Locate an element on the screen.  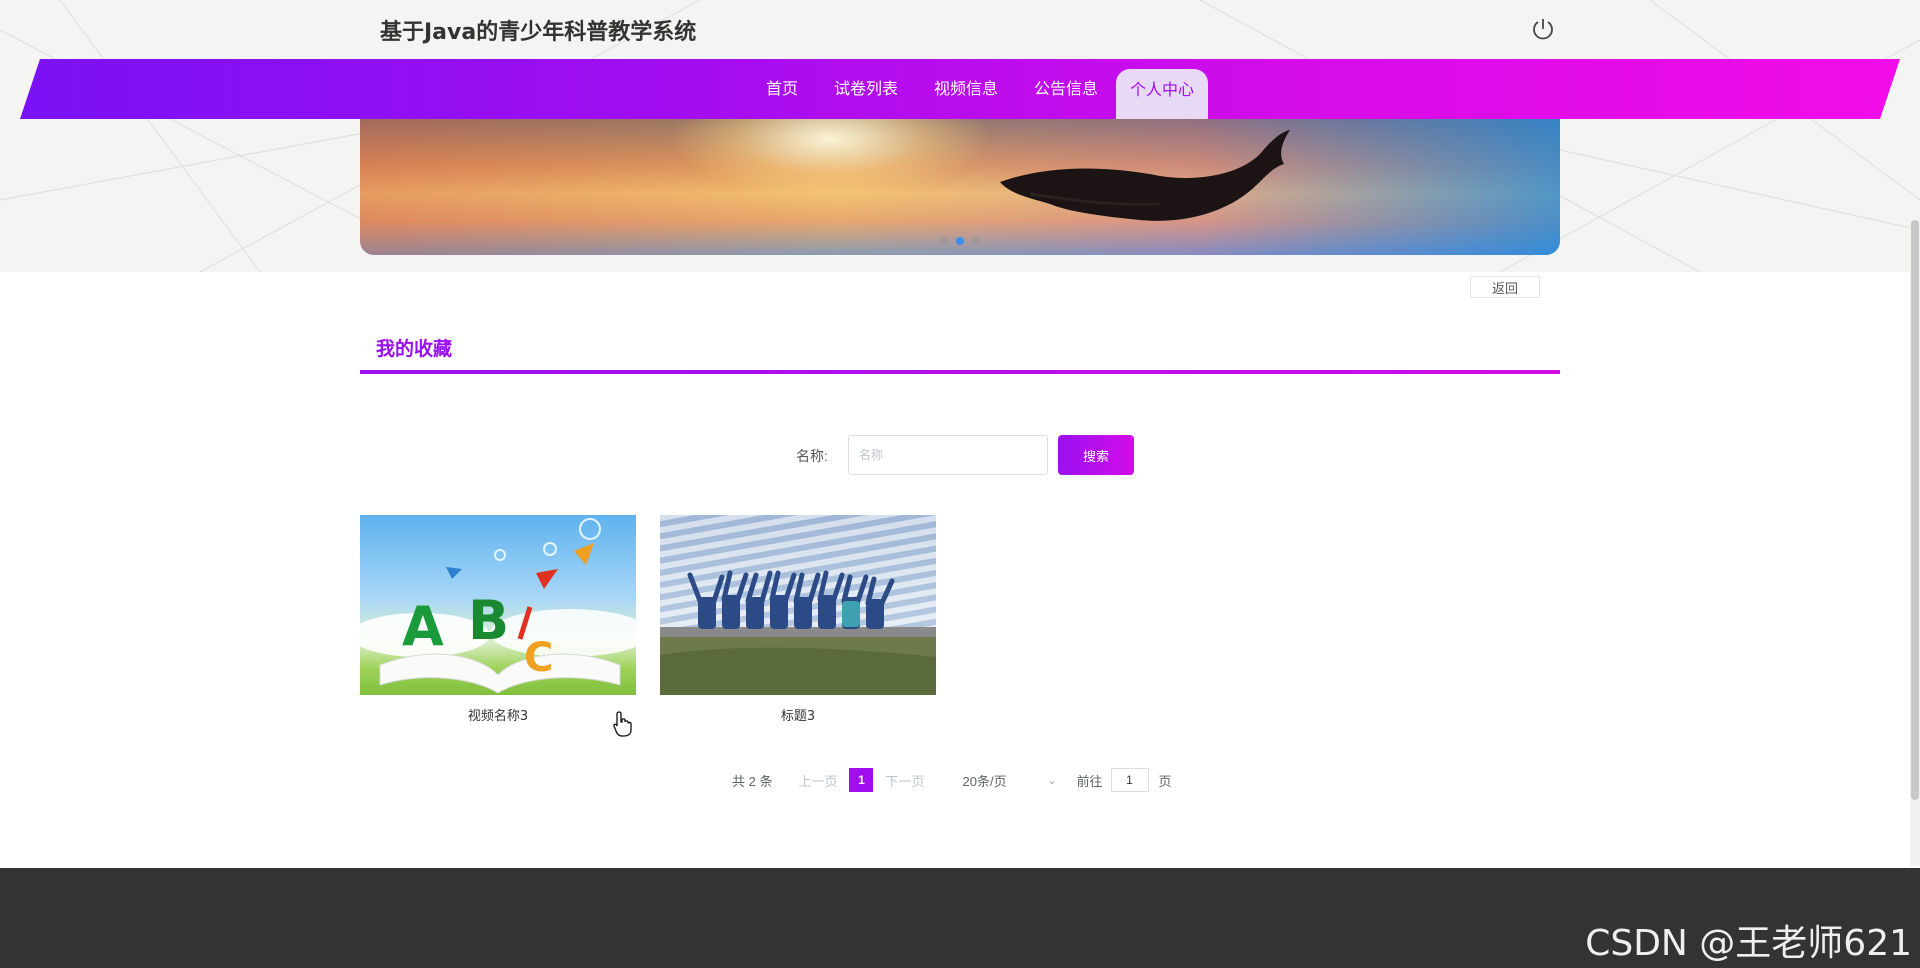
abc-book-illustration: A B C is located at coordinates (498, 606).